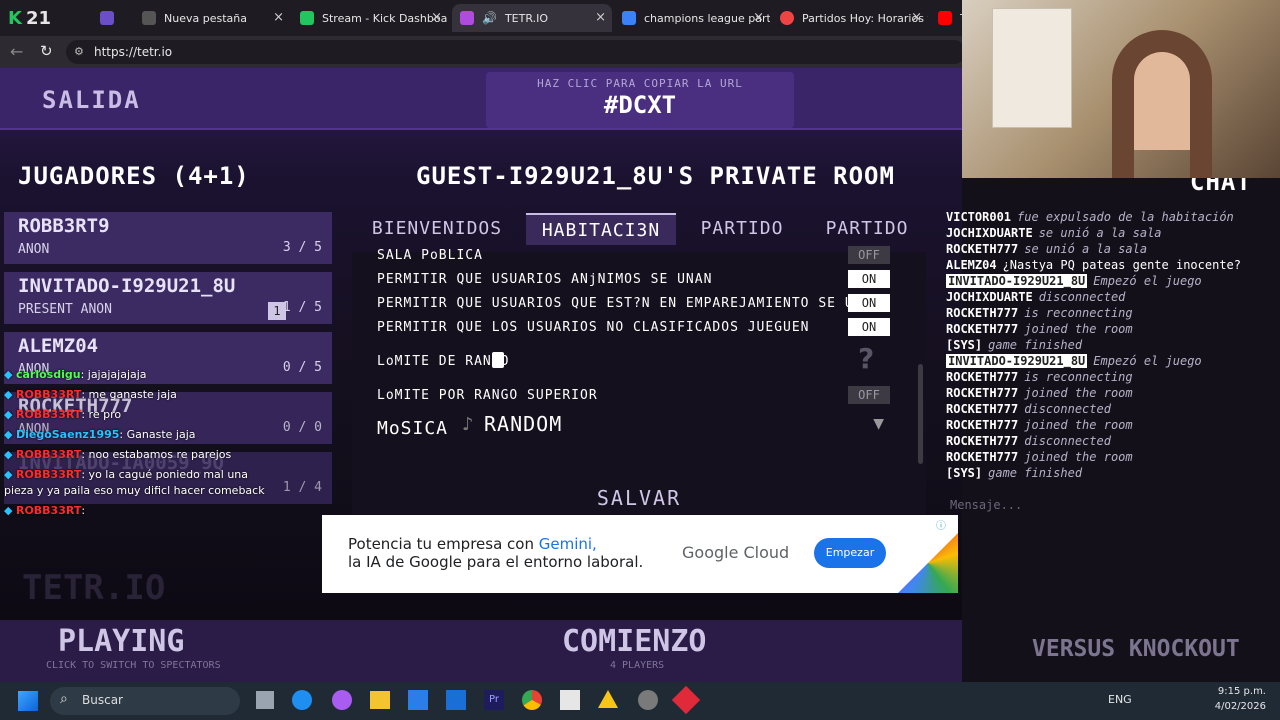 This screenshot has width=1280, height=720. Describe the element at coordinates (10, 434) in the screenshot. I see `chat-badge-icon: ◆` at that location.